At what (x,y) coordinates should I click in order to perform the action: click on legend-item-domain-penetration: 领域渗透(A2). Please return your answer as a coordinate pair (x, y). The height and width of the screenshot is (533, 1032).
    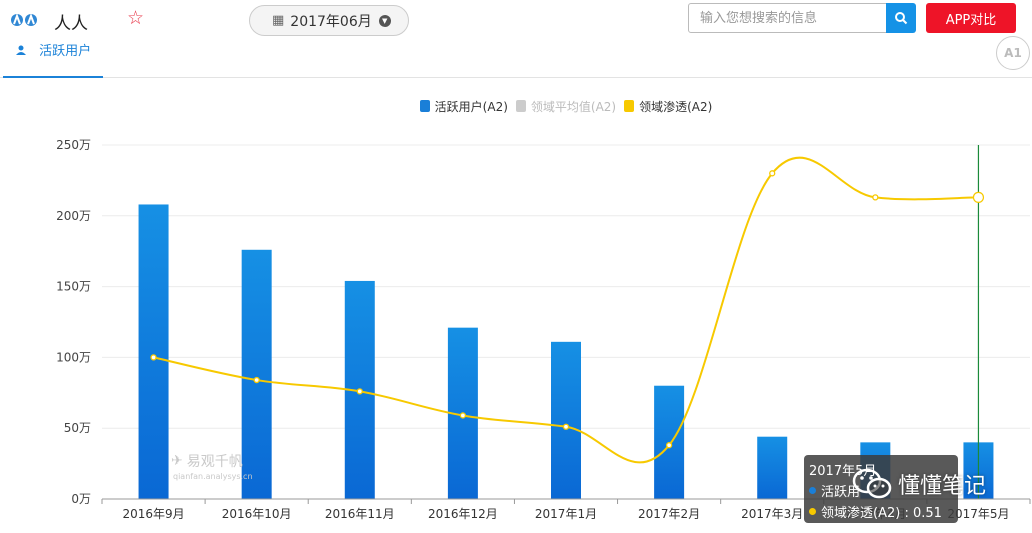
    Looking at the image, I should click on (668, 106).